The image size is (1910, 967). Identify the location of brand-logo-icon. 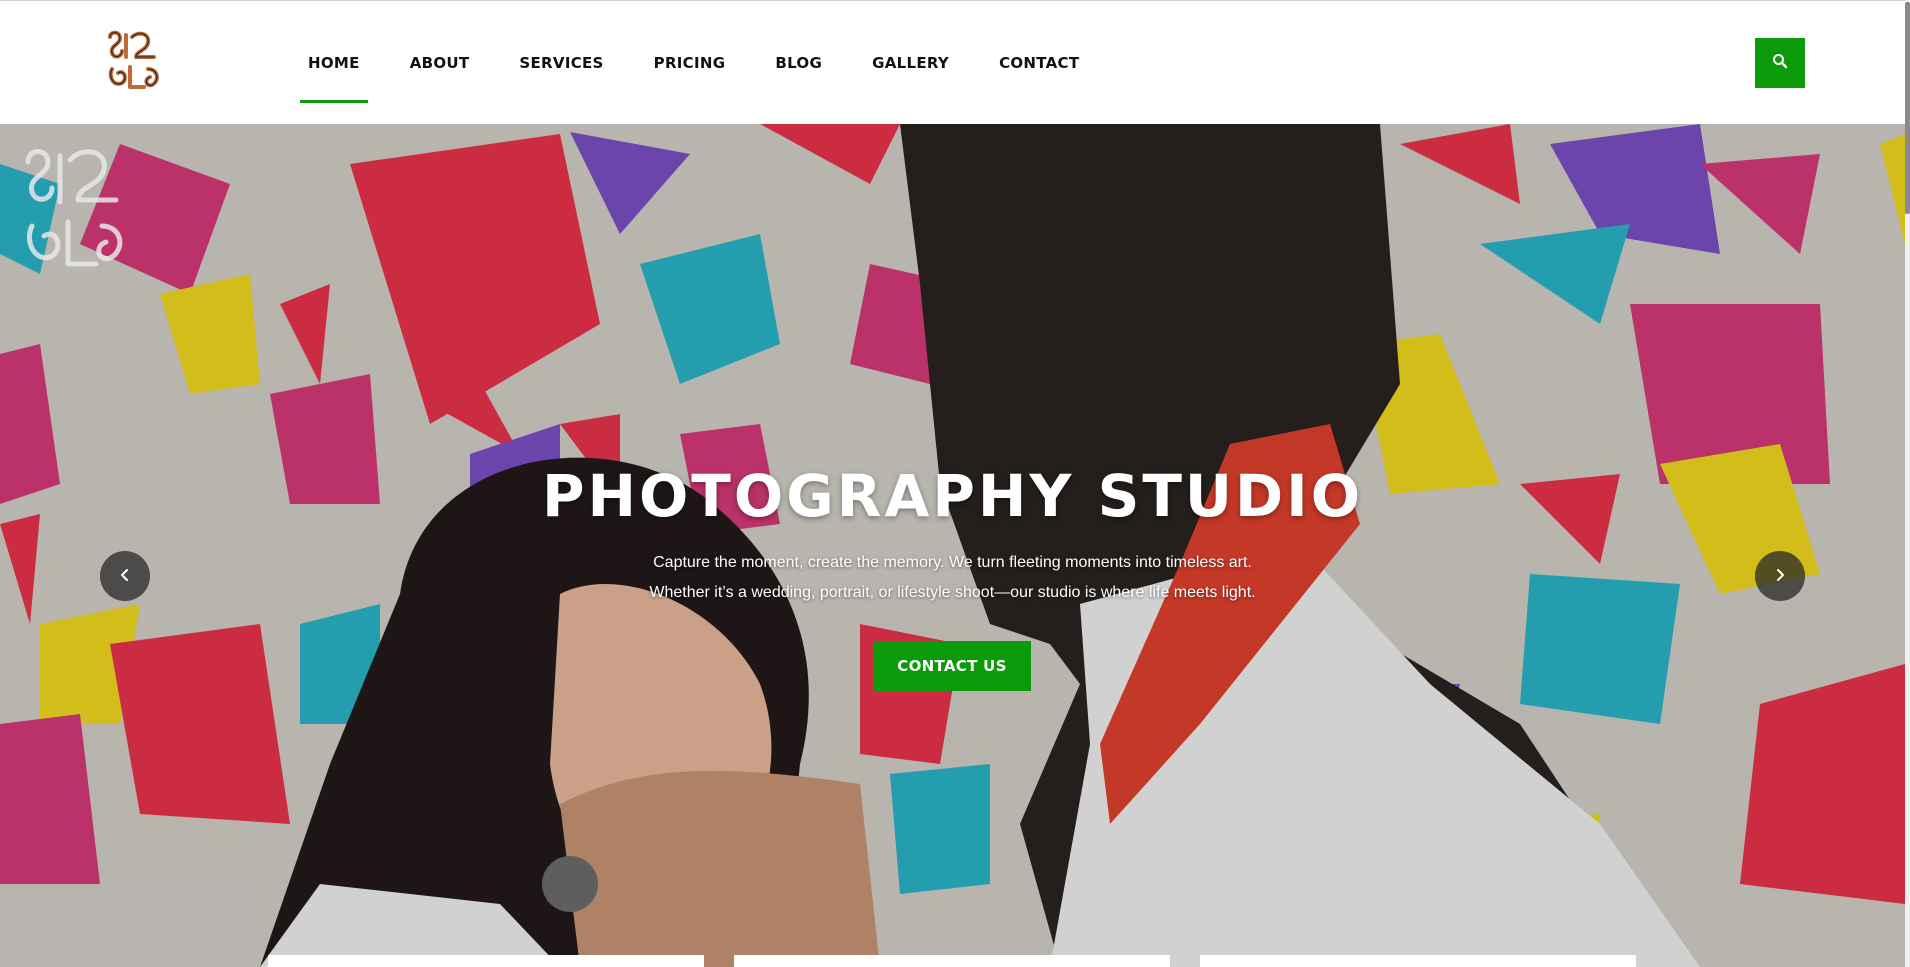
(134, 61).